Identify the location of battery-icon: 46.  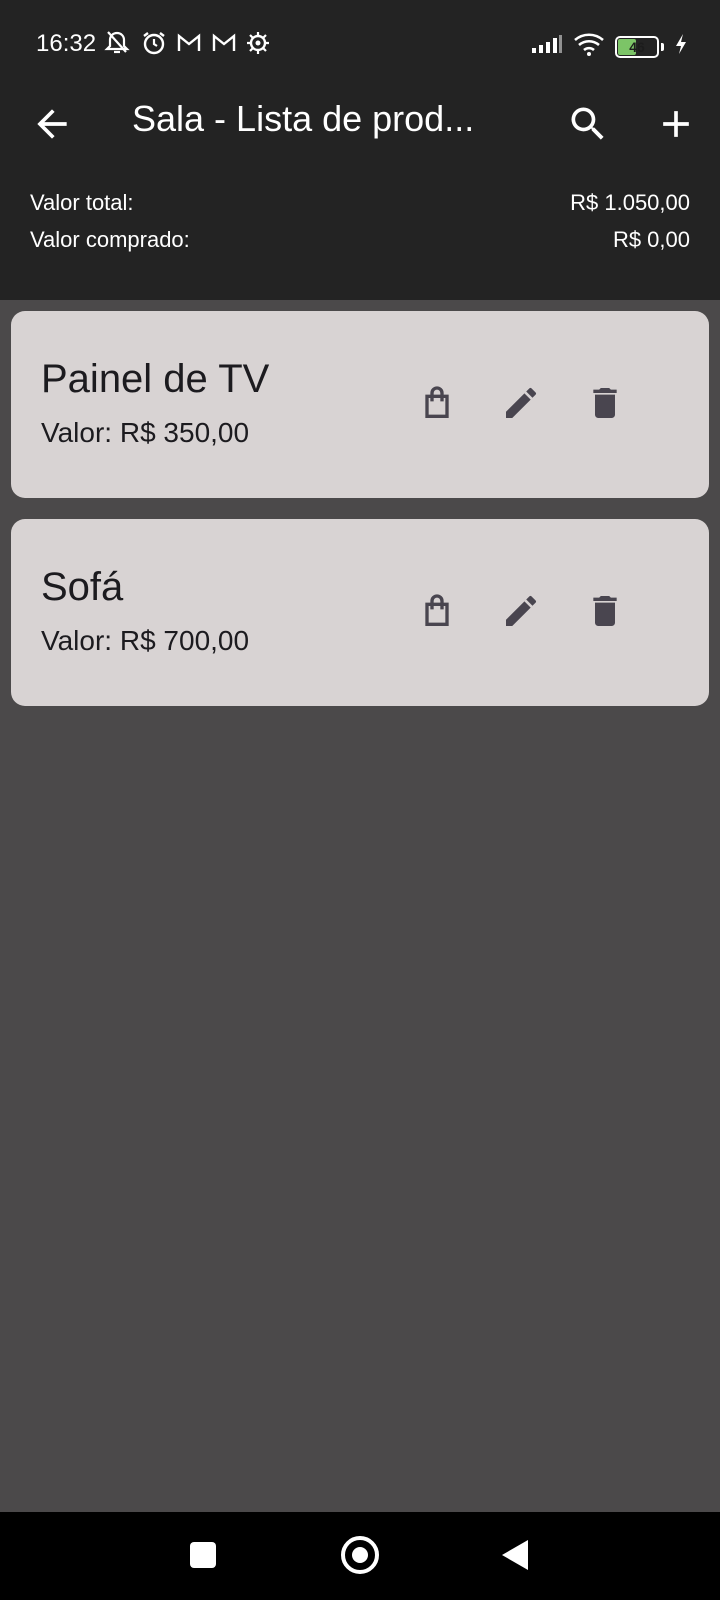
(637, 46).